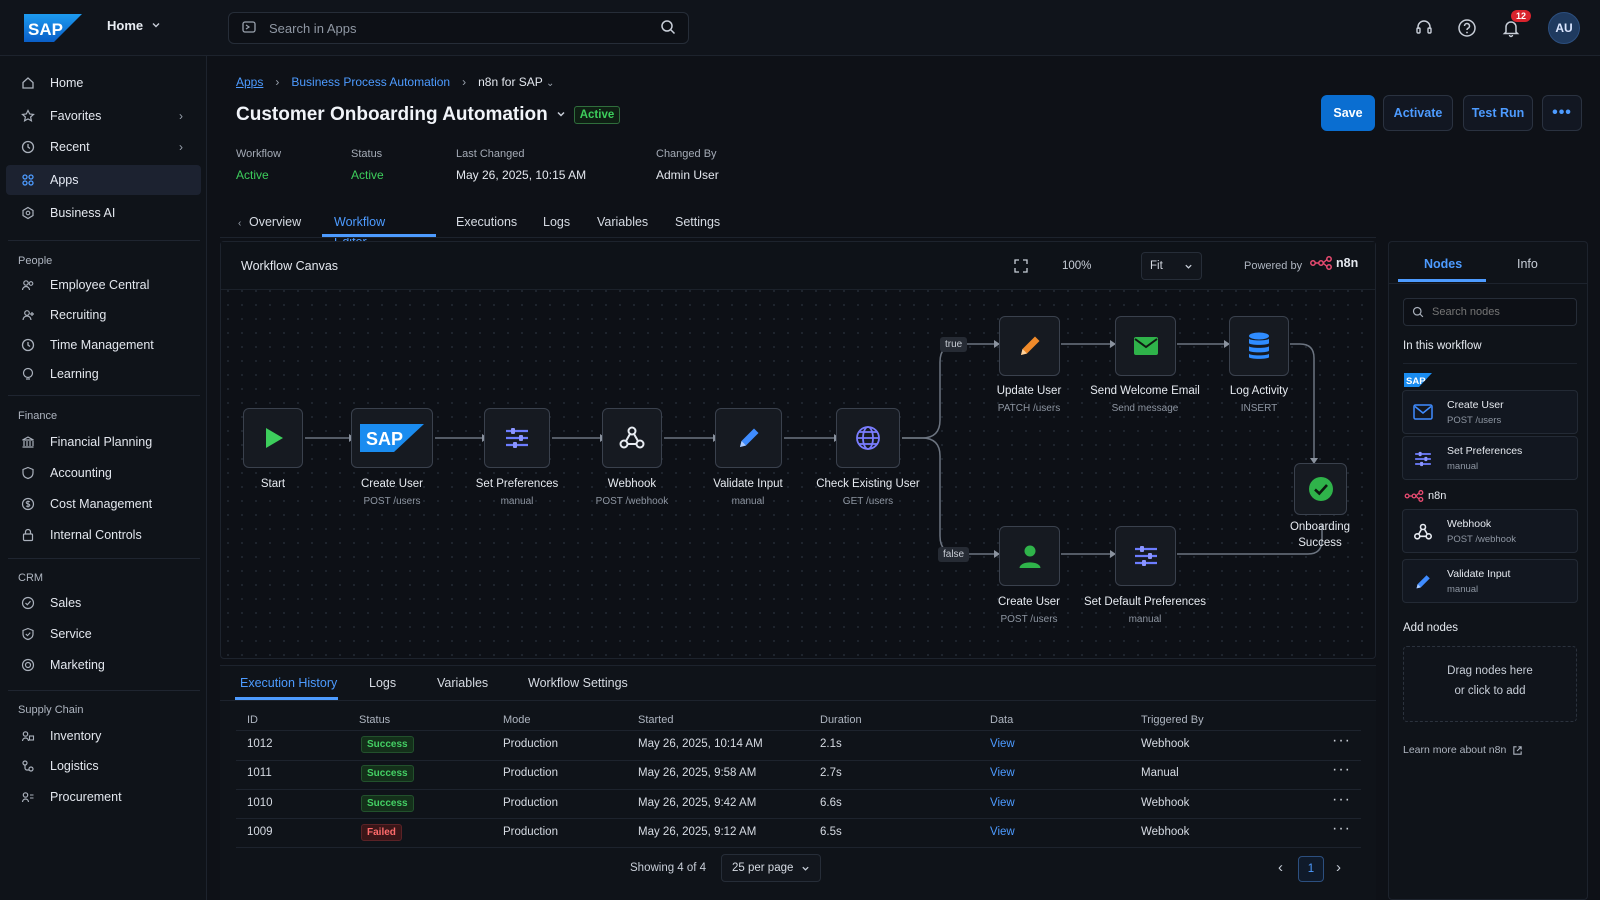 The width and height of the screenshot is (1600, 900). Describe the element at coordinates (1490, 581) in the screenshot. I see `panel-node-validate-input: Validate Input manual` at that location.